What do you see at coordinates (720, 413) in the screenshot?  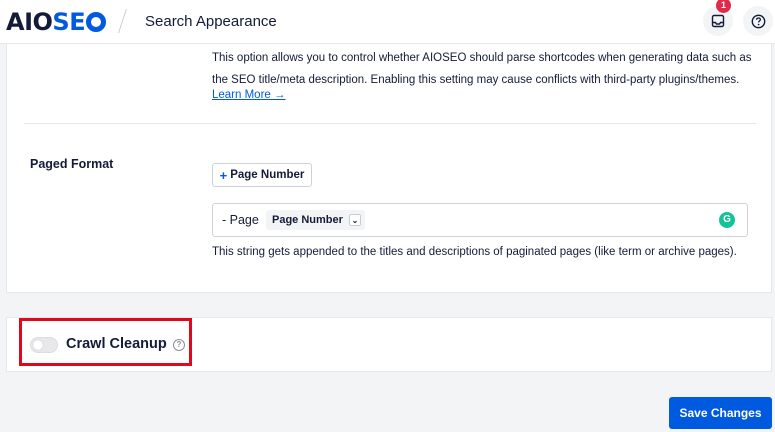 I see `save-changes-button: Save Changes` at bounding box center [720, 413].